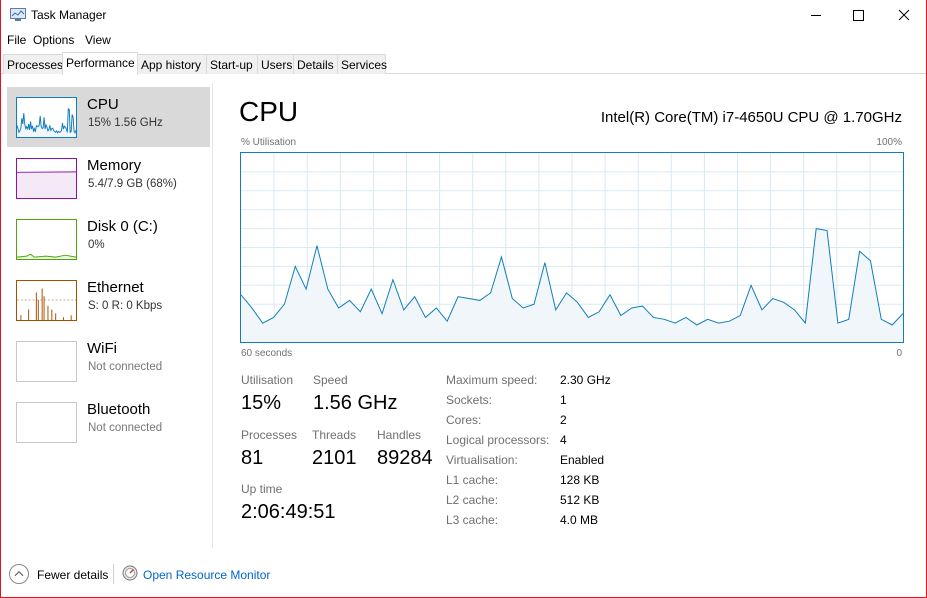 This screenshot has width=927, height=598. I want to click on cpu-model-name: Intel(R) Core(TM) i7-4650U CPU @ 1.70GHz, so click(751, 117).